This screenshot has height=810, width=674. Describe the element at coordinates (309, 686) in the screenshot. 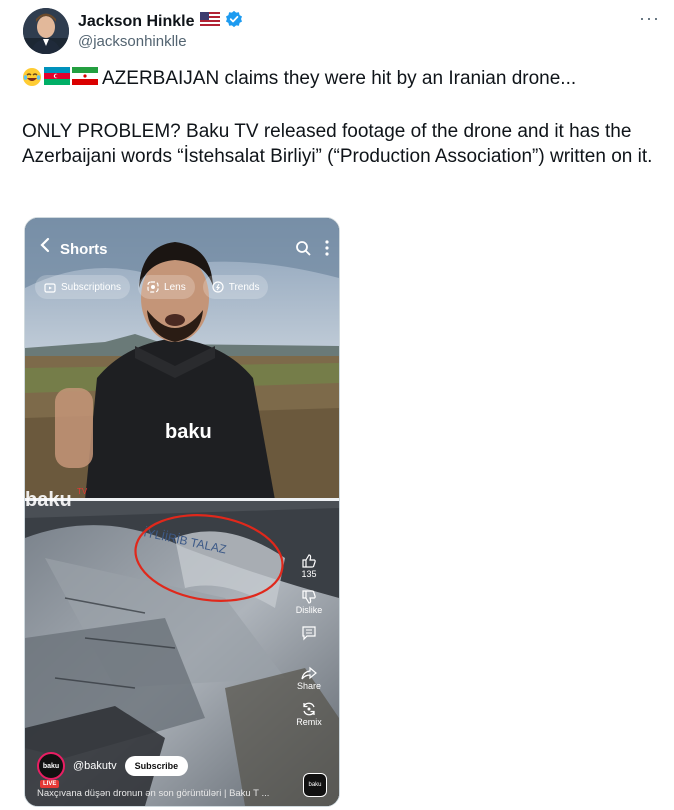

I see `share-label: Share` at that location.